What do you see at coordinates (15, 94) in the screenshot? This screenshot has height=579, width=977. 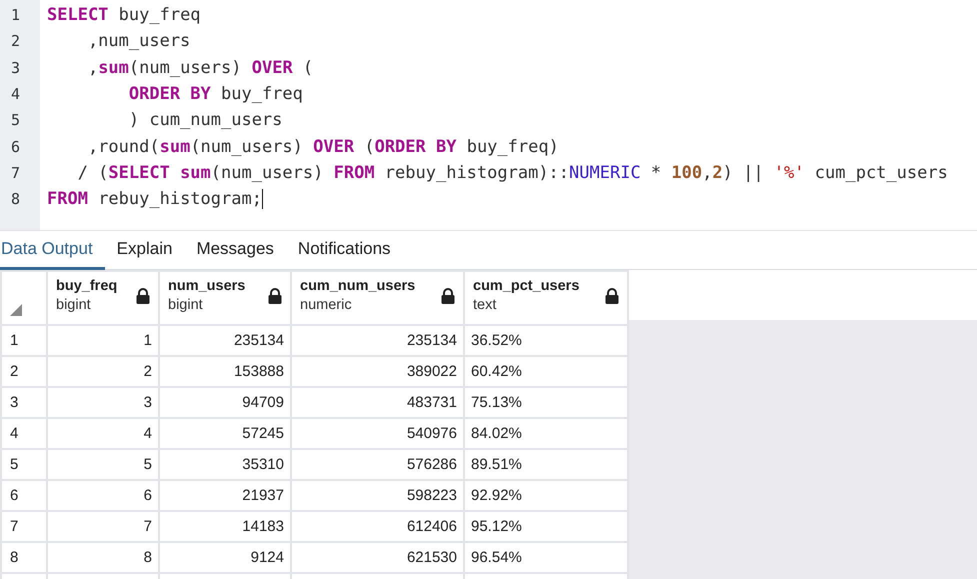 I see `line-number: 4` at bounding box center [15, 94].